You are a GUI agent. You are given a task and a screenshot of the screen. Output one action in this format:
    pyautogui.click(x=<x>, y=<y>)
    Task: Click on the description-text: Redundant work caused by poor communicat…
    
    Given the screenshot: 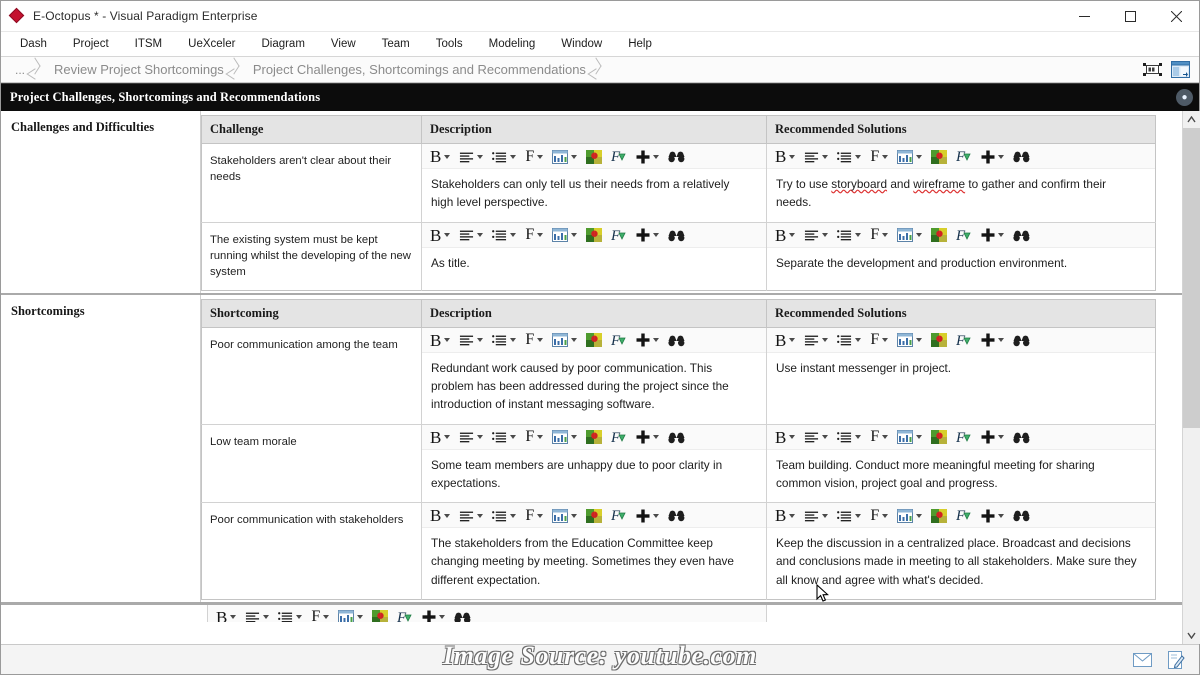 What is the action you would take?
    pyautogui.click(x=594, y=388)
    